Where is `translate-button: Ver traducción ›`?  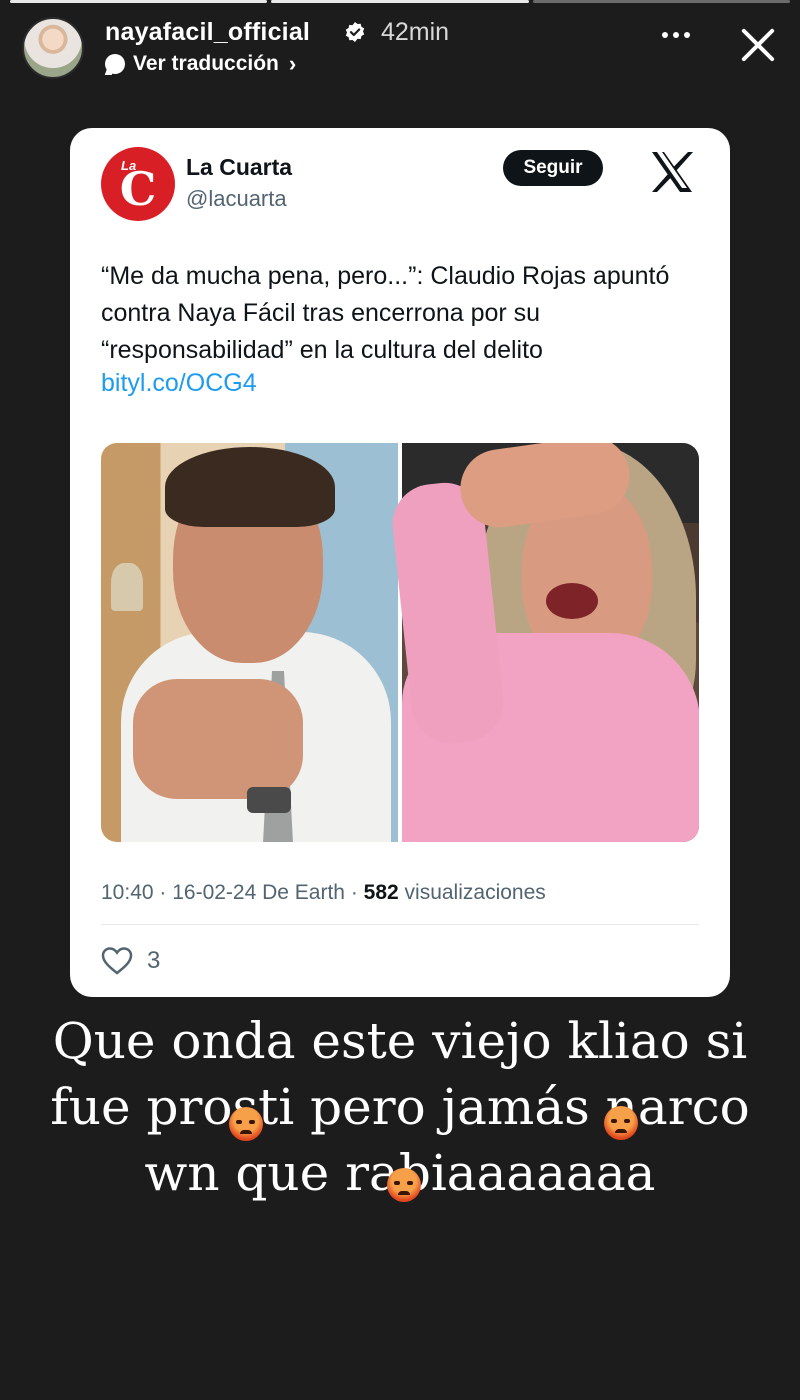
translate-button: Ver traducción › is located at coordinates (200, 64).